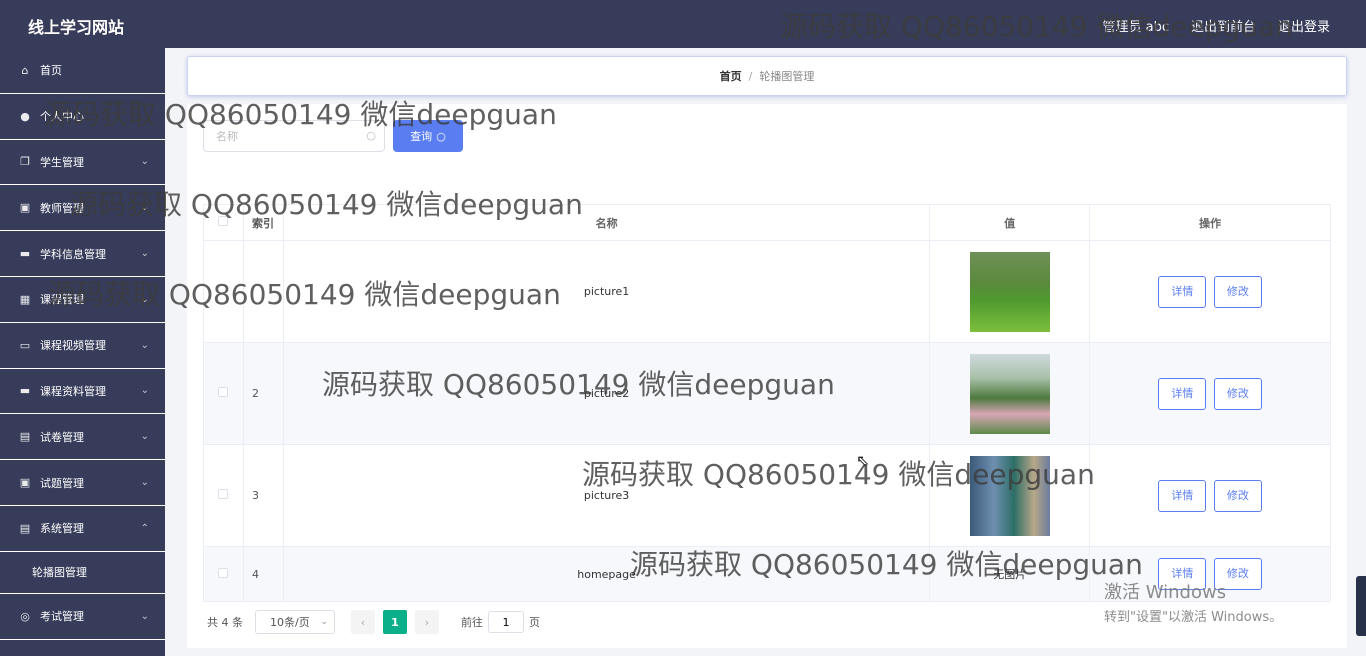  What do you see at coordinates (263, 574) in the screenshot?
I see `row-index: 4` at bounding box center [263, 574].